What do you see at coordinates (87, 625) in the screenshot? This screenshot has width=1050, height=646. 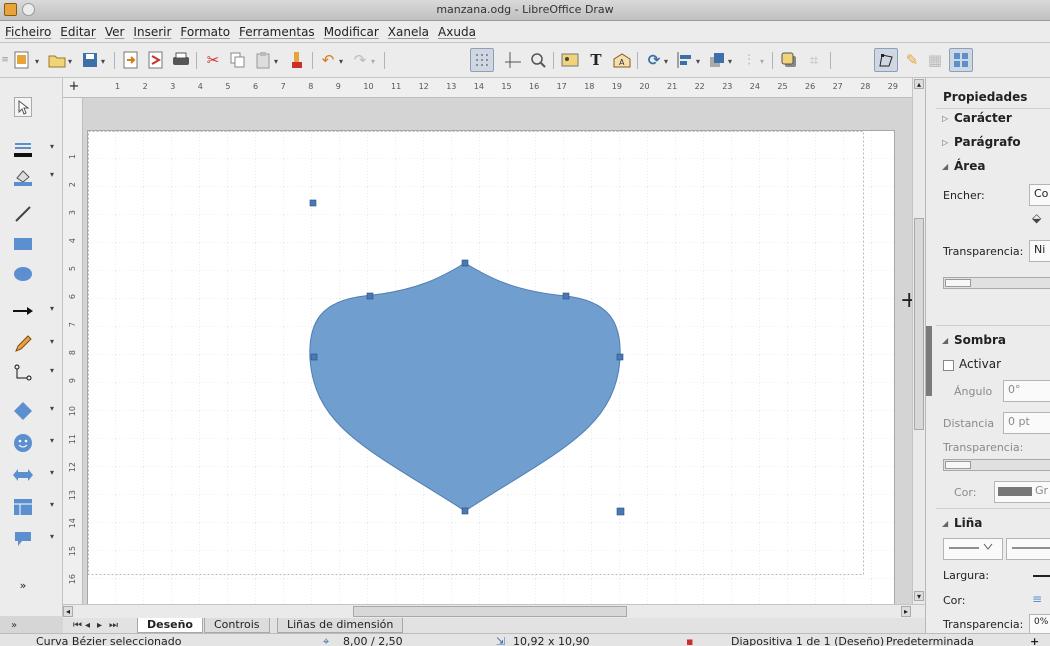 I see `previous-tab-icon: ◂` at bounding box center [87, 625].